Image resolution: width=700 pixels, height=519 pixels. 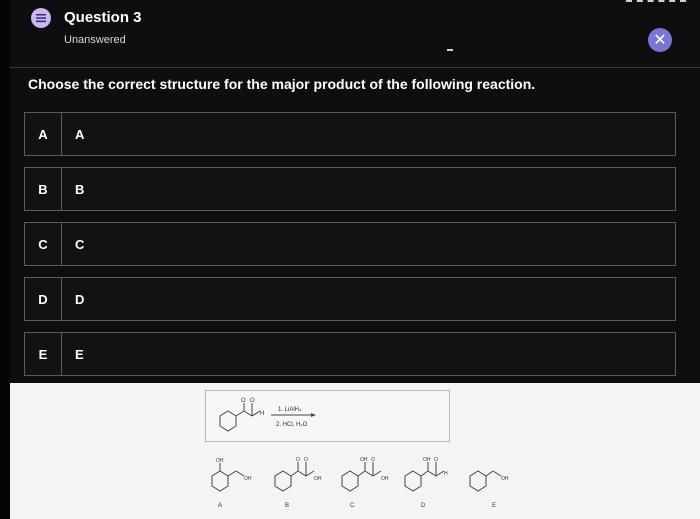 I want to click on close-button: ✕, so click(x=660, y=40).